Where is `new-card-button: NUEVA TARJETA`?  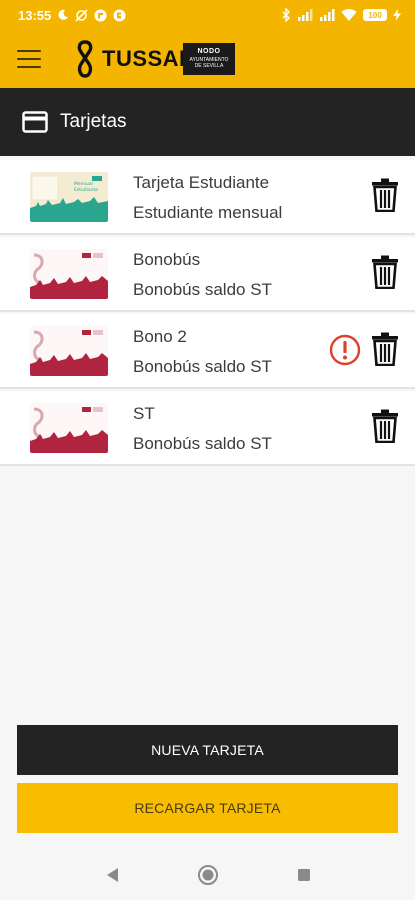 new-card-button: NUEVA TARJETA is located at coordinates (207, 750).